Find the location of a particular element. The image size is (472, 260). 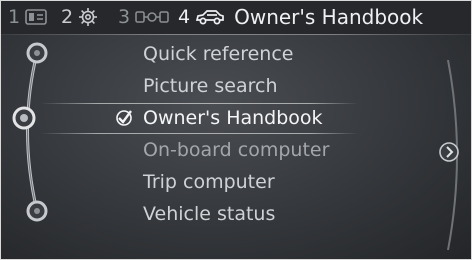

menu-item-picture-search: Picture search is located at coordinates (210, 86).